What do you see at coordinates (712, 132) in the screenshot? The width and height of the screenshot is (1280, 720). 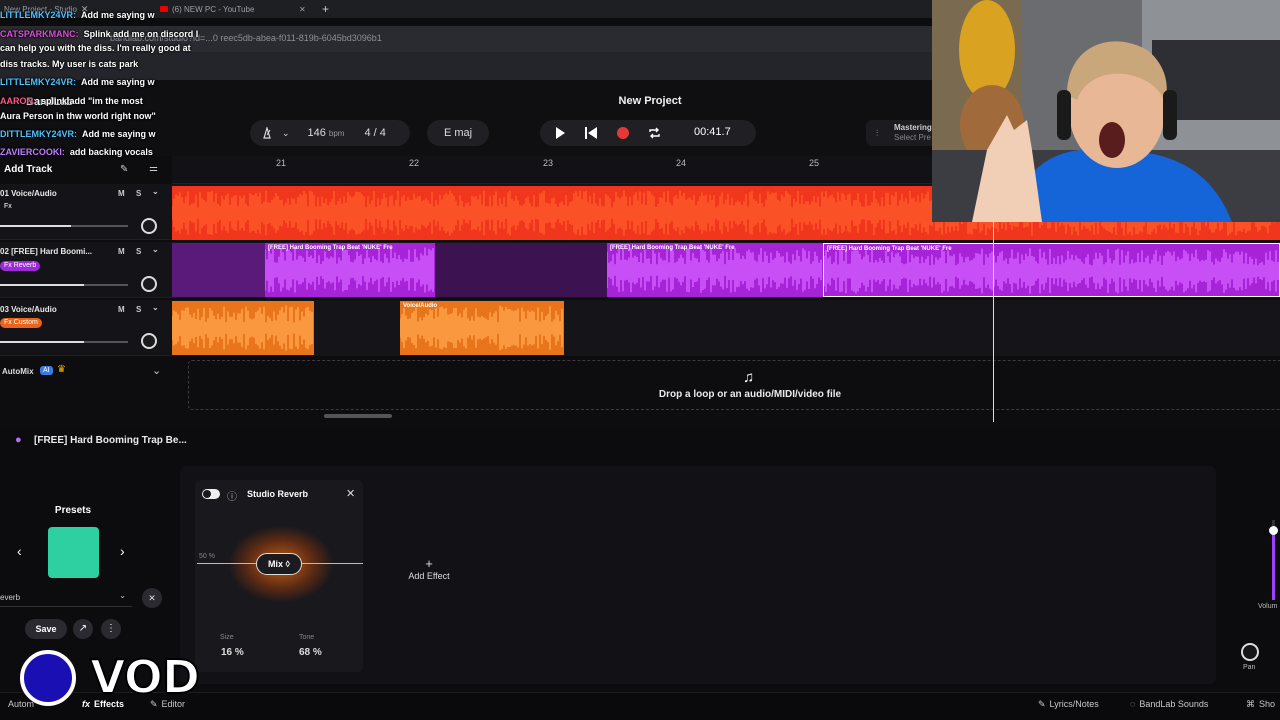 I see `time-display: 00:41.7` at bounding box center [712, 132].